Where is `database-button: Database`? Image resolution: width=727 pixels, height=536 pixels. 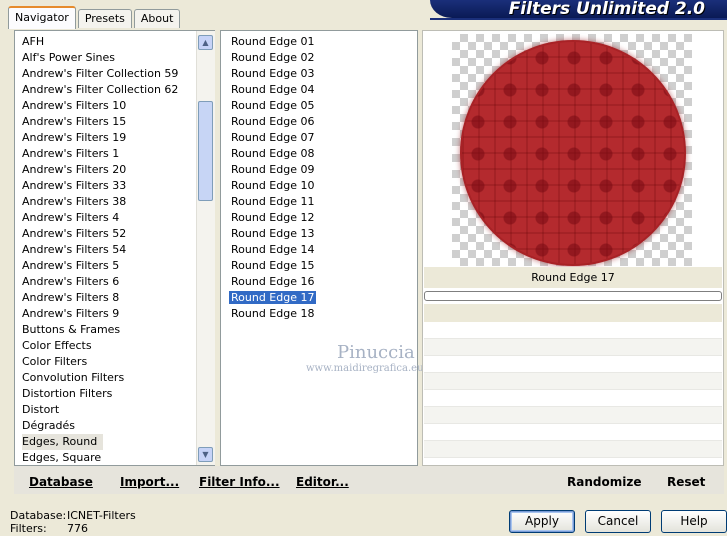 database-button: Database is located at coordinates (61, 482).